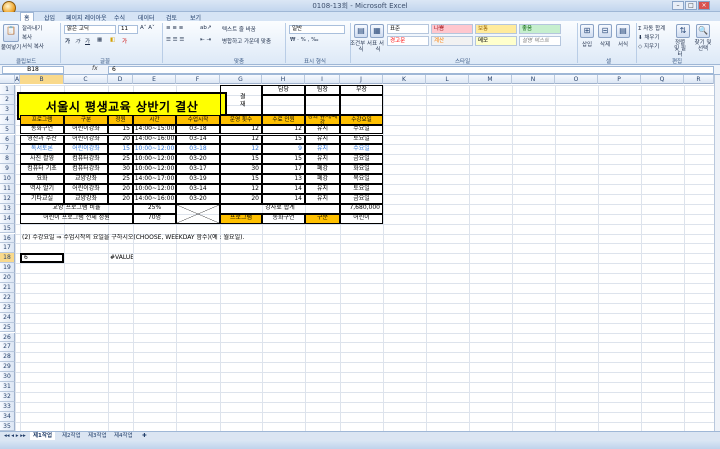  What do you see at coordinates (42, 79) in the screenshot?
I see `col-header-B: B` at bounding box center [42, 79].